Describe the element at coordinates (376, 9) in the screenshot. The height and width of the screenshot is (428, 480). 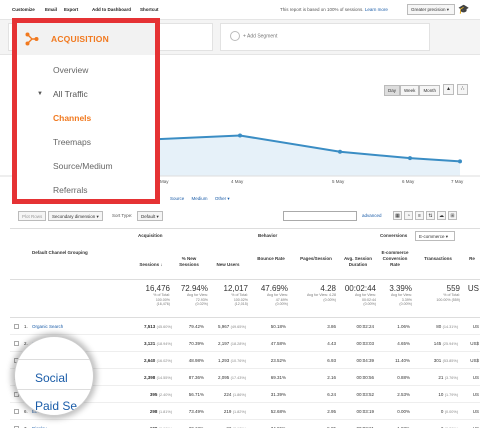
I see `learn-more-link: Learn more` at that location.